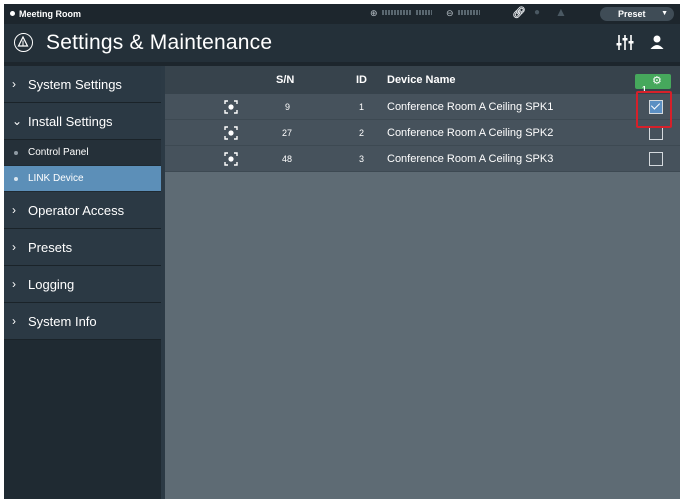  I want to click on sidebar-subitem-link-device: LINK Device, so click(82, 179).